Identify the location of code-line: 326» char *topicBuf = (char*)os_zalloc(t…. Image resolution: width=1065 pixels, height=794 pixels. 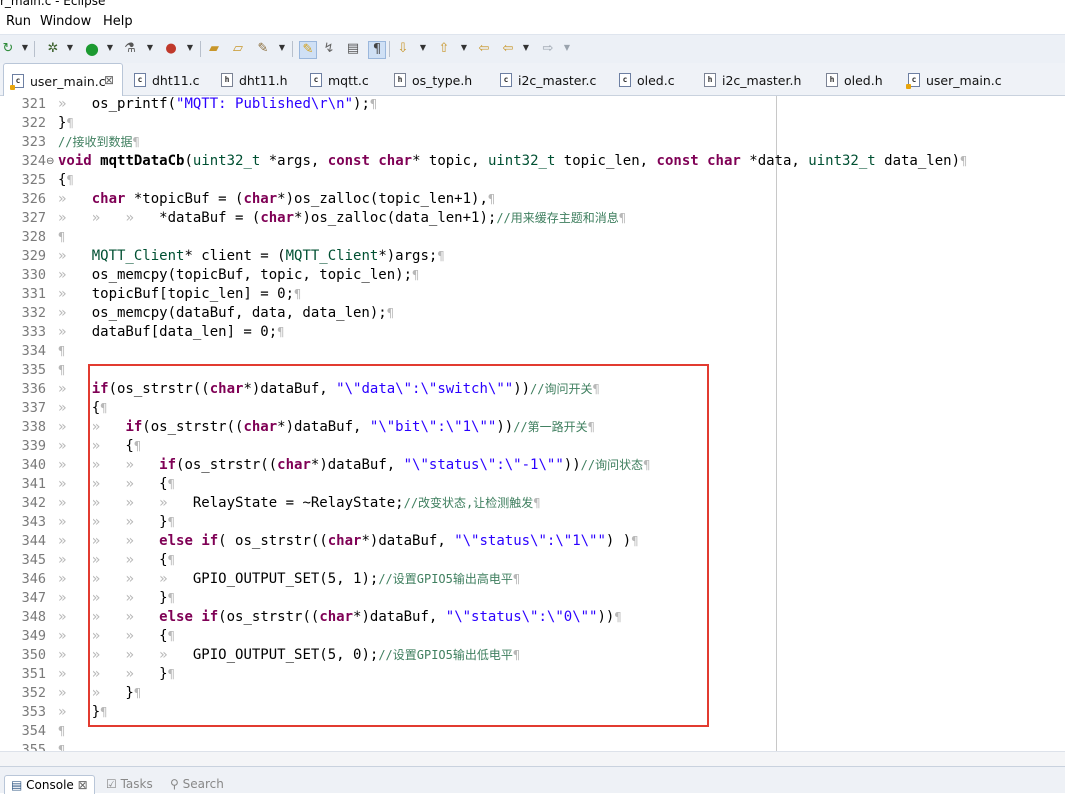
(532, 199).